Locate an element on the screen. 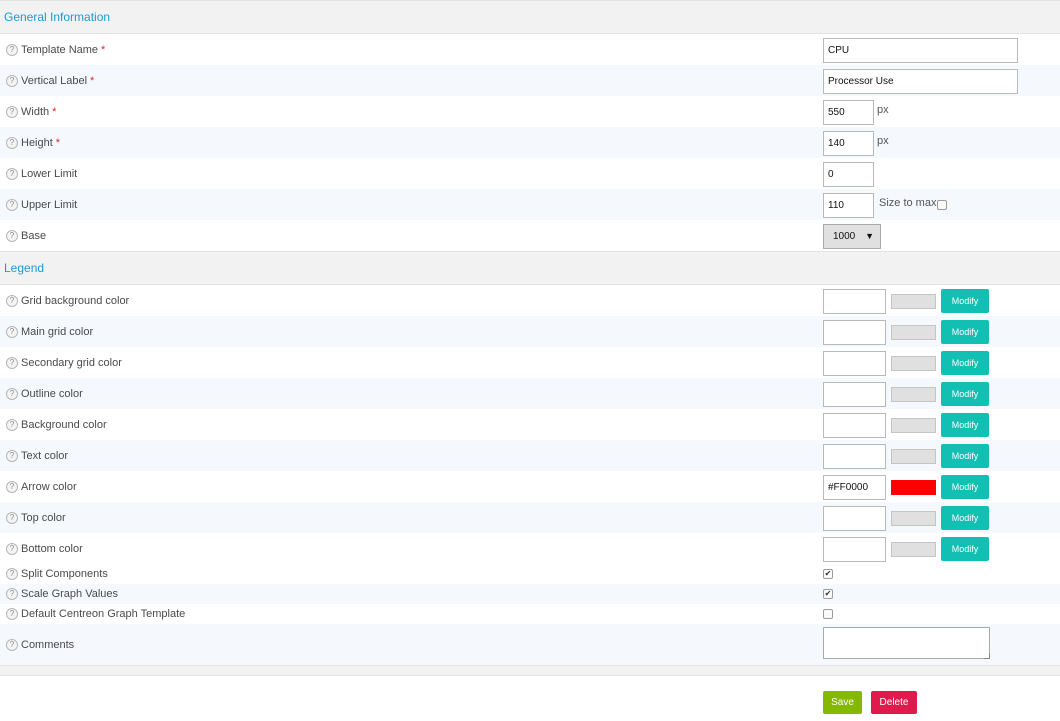 The image size is (1060, 721). row-color: ? Outline color Modify is located at coordinates (530, 393).